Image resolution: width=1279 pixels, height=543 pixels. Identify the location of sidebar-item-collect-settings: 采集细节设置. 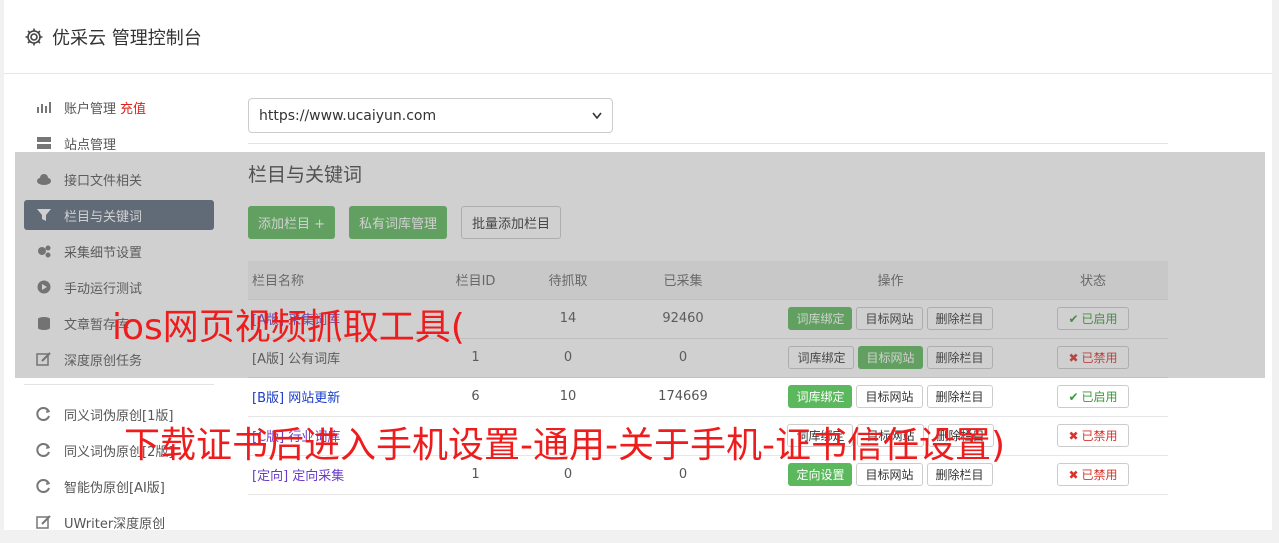
(119, 251).